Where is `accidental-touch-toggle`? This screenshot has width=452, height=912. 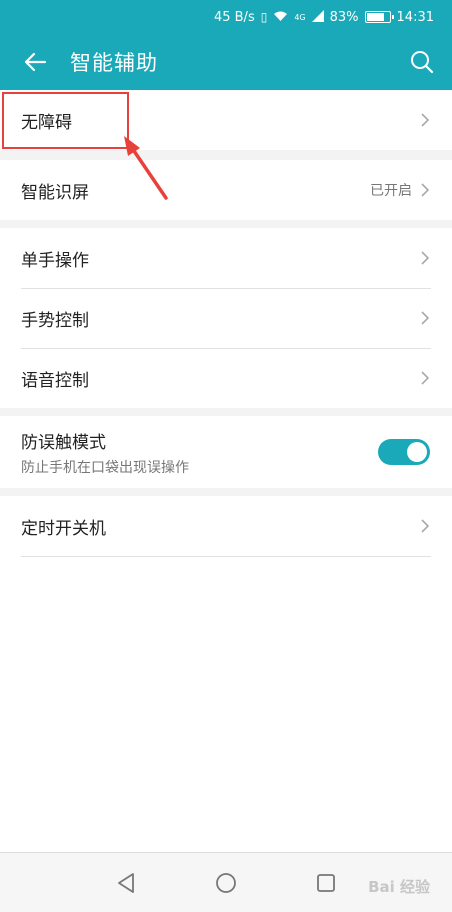 accidental-touch-toggle is located at coordinates (404, 452).